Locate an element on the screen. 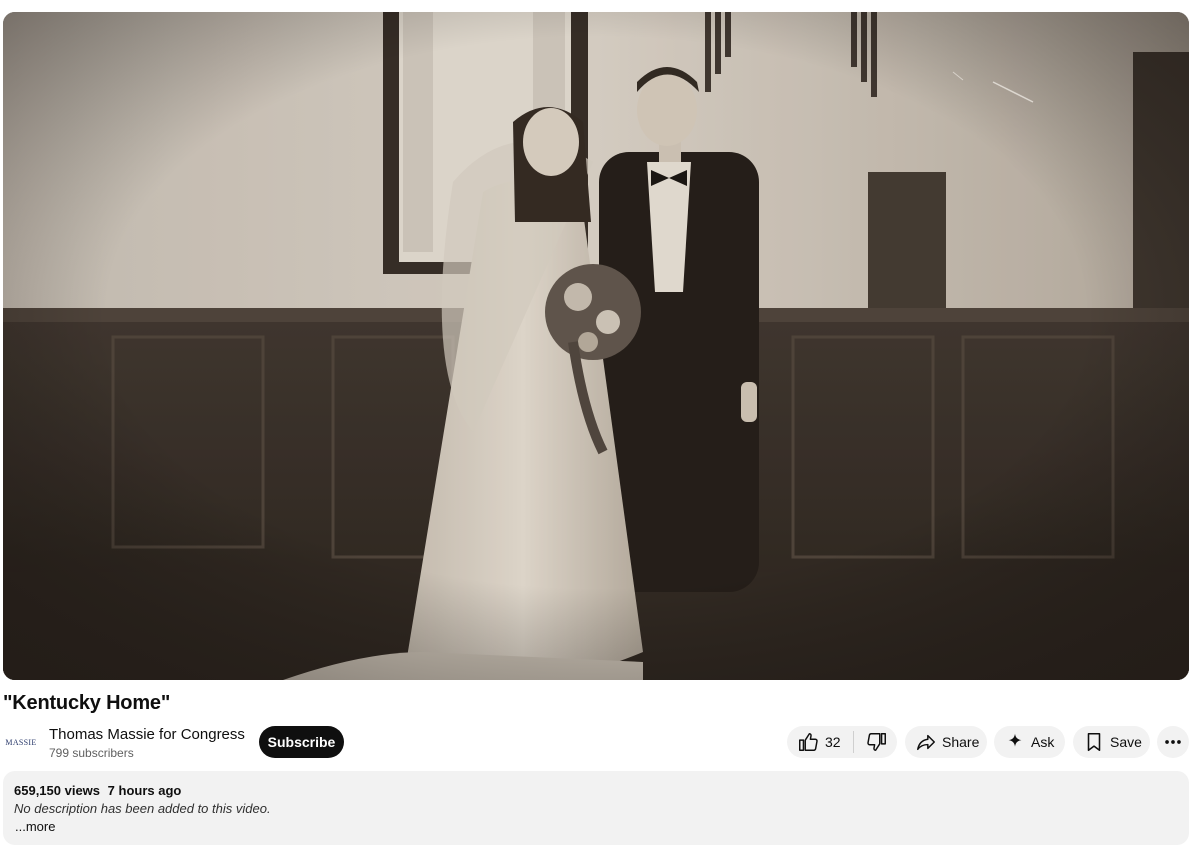  svg-text: MASSIE is located at coordinates (20, 742).